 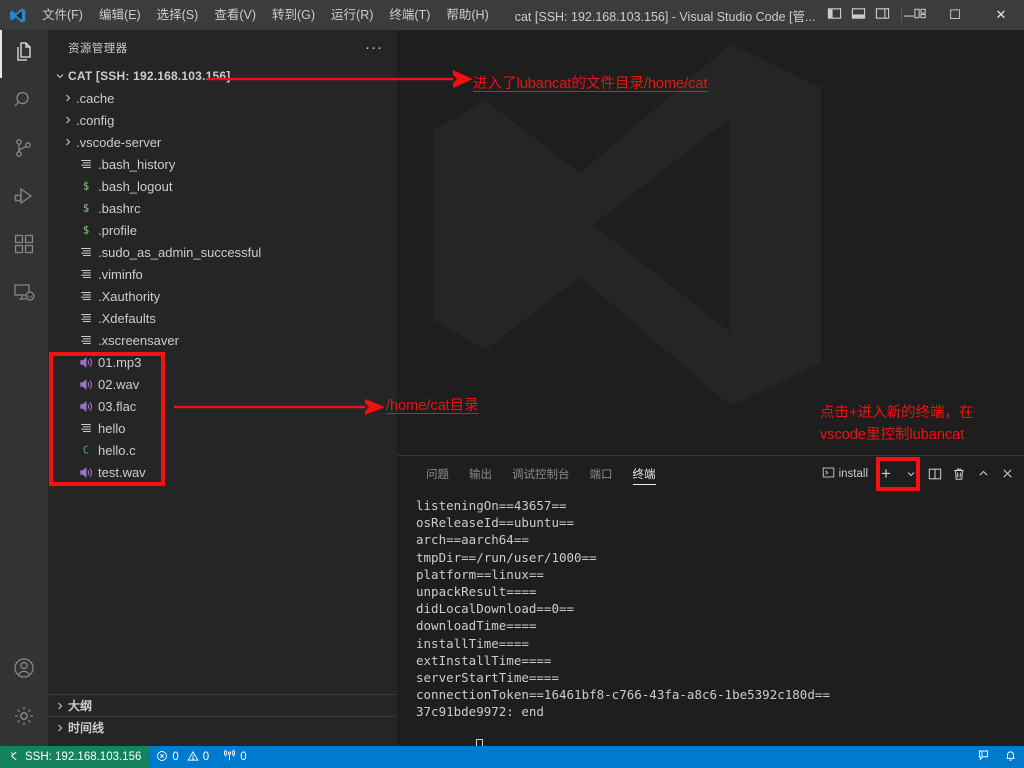 I want to click on tree-item-sudo-as-admin-successful: .sudo_as_admin_successful, so click(x=222, y=252).